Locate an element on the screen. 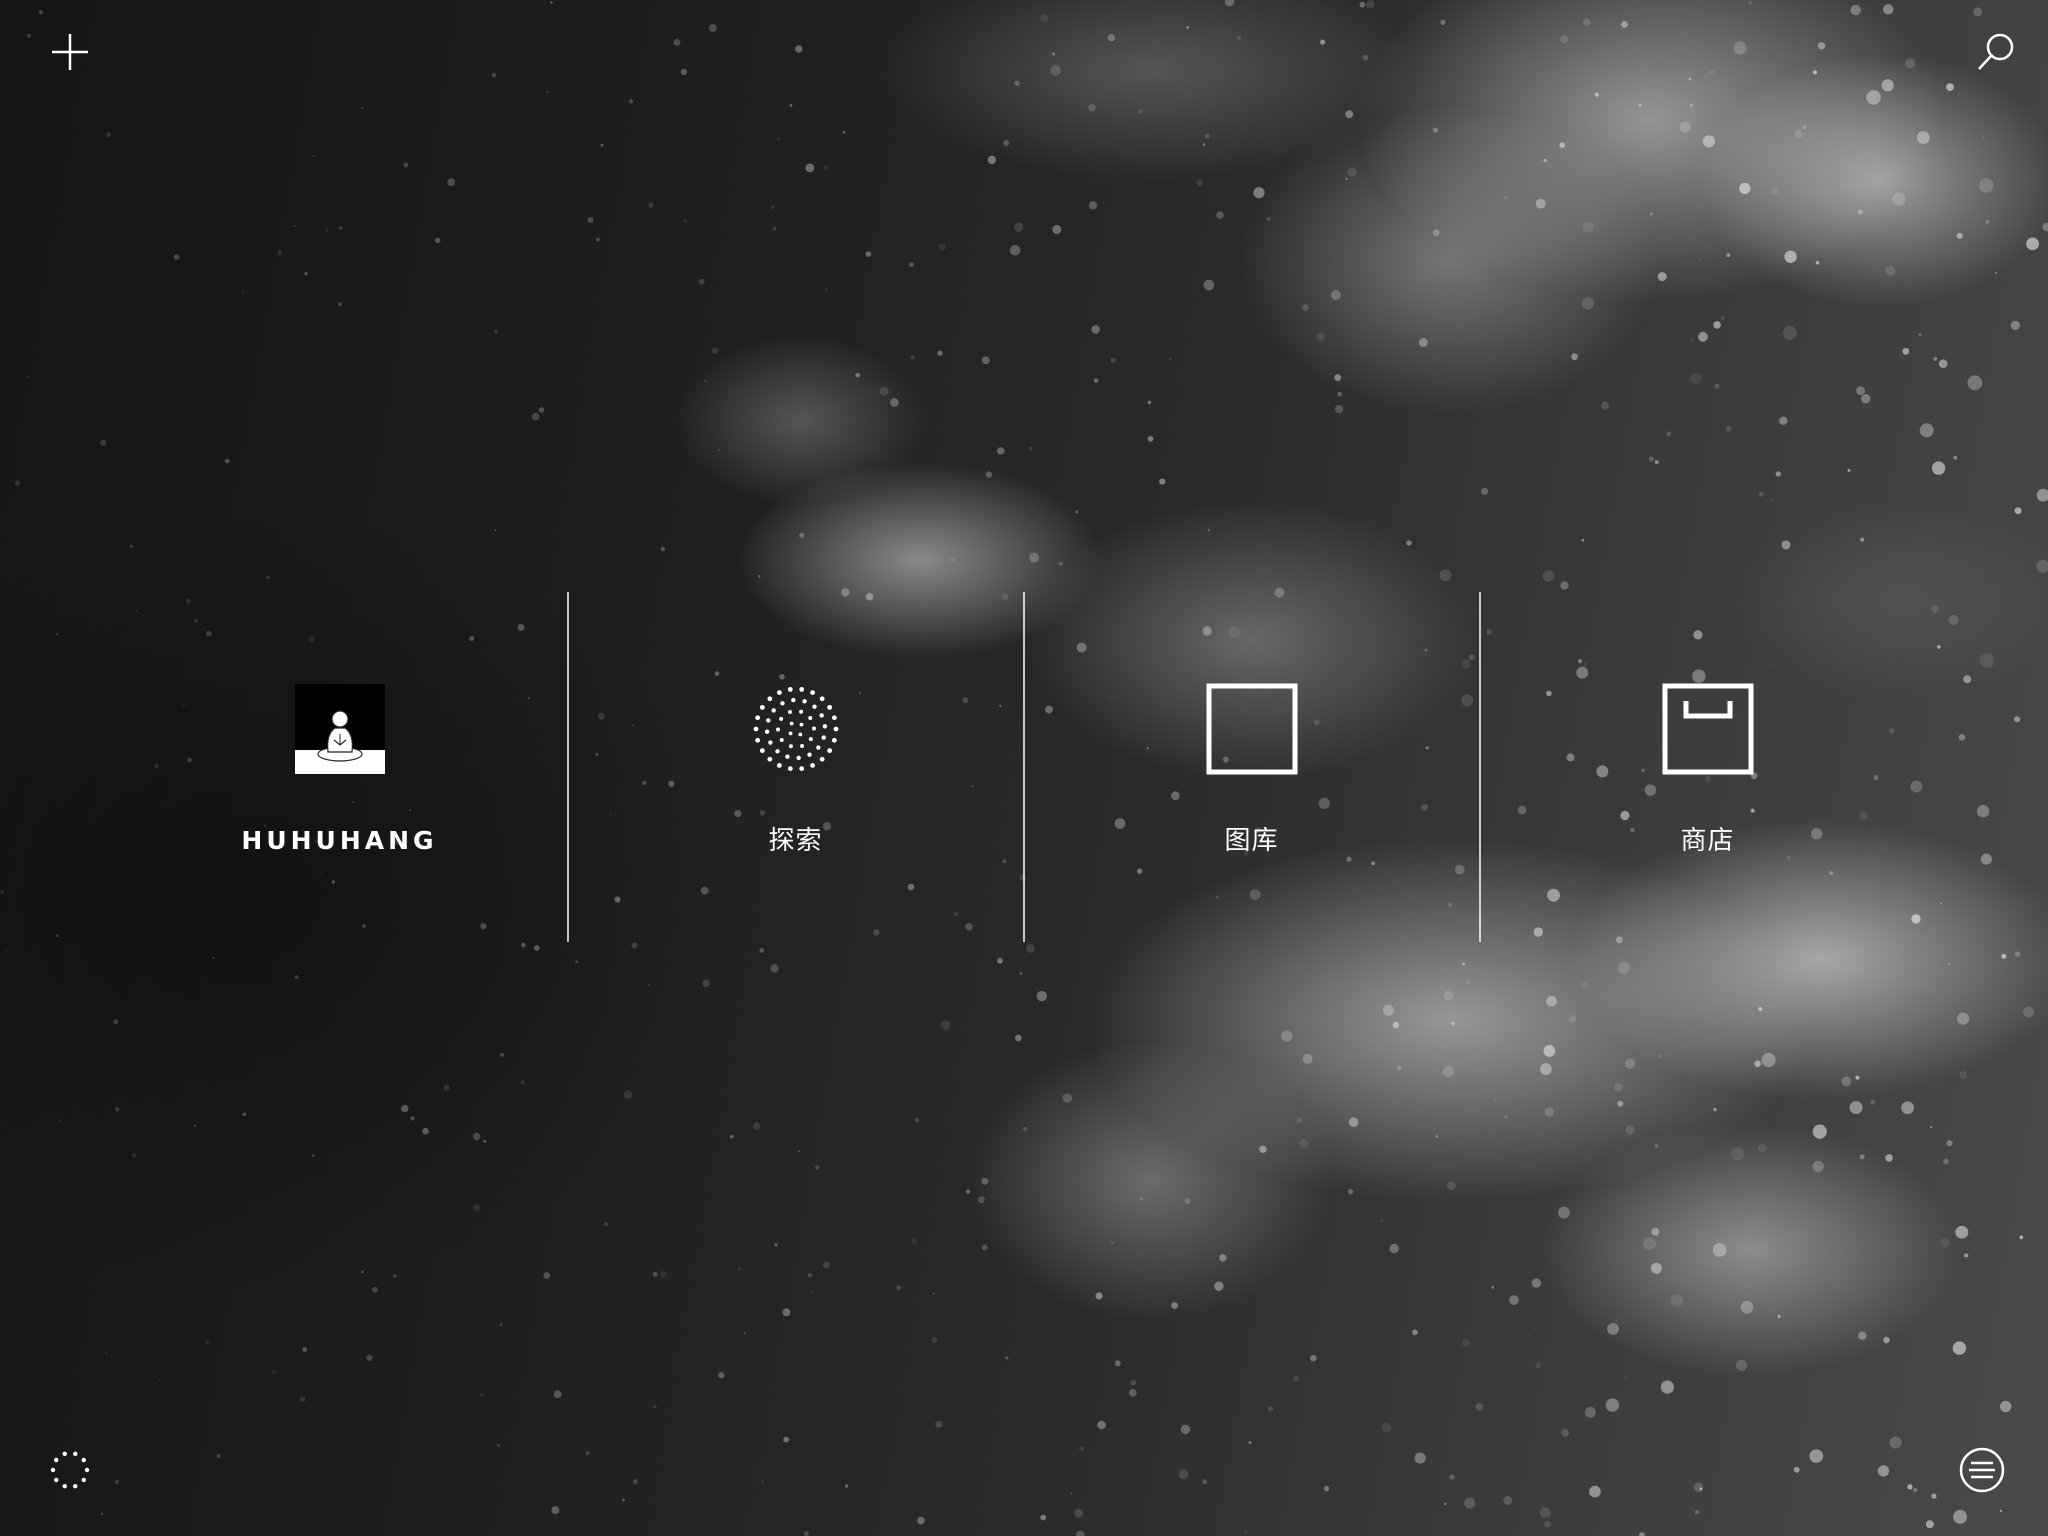 This screenshot has height=1536, width=2048. nav-item-profile: HUHUHANG is located at coordinates (339, 767).